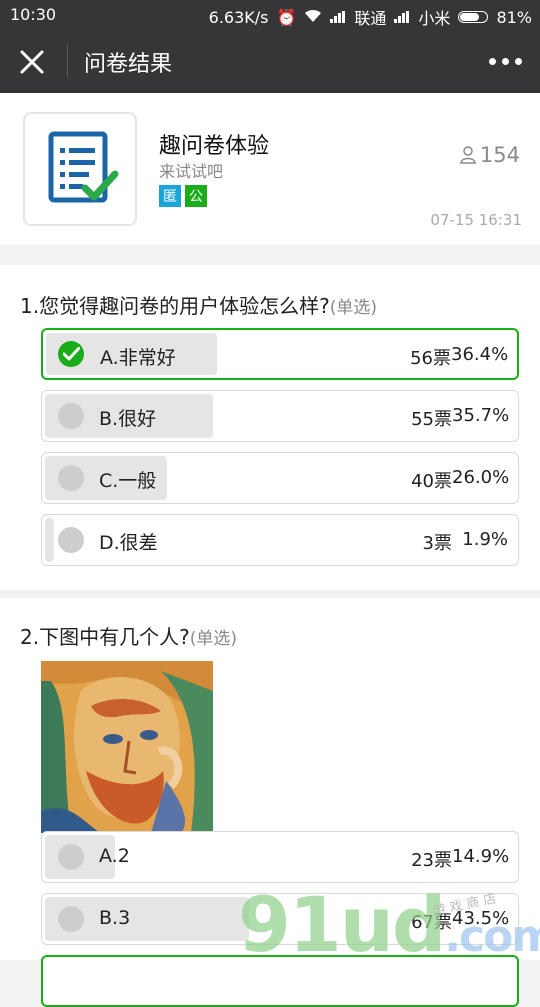 The height and width of the screenshot is (1007, 540). I want to click on option-votes: 56票, so click(430, 358).